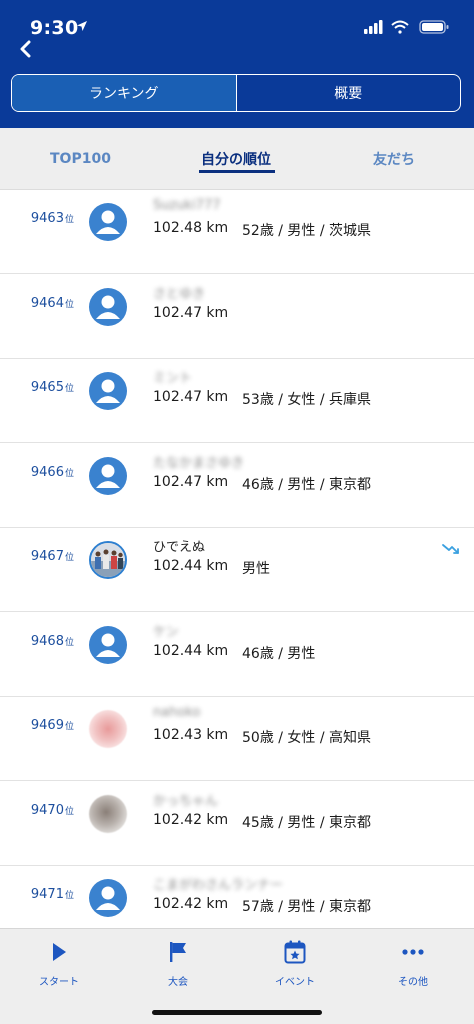  What do you see at coordinates (237, 655) in the screenshot?
I see `ranking-row: 9468位 ケン 102.44 km 46歳 / 男性` at bounding box center [237, 655].